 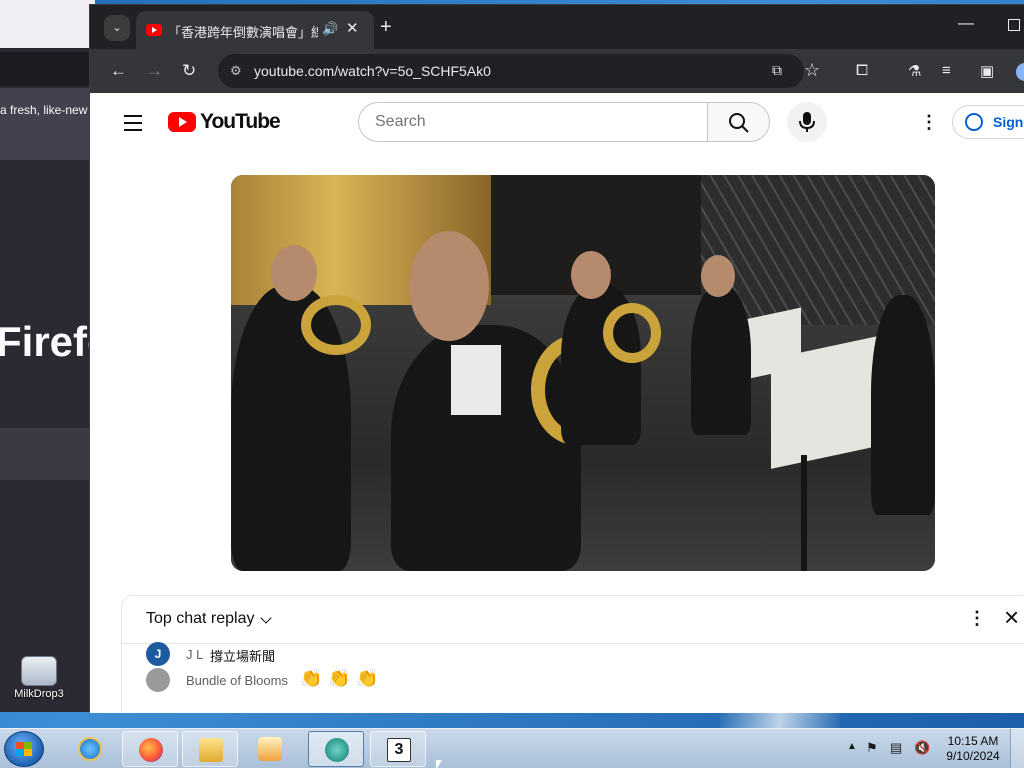 What do you see at coordinates (804, 513) in the screenshot?
I see `video-music-stand` at bounding box center [804, 513].